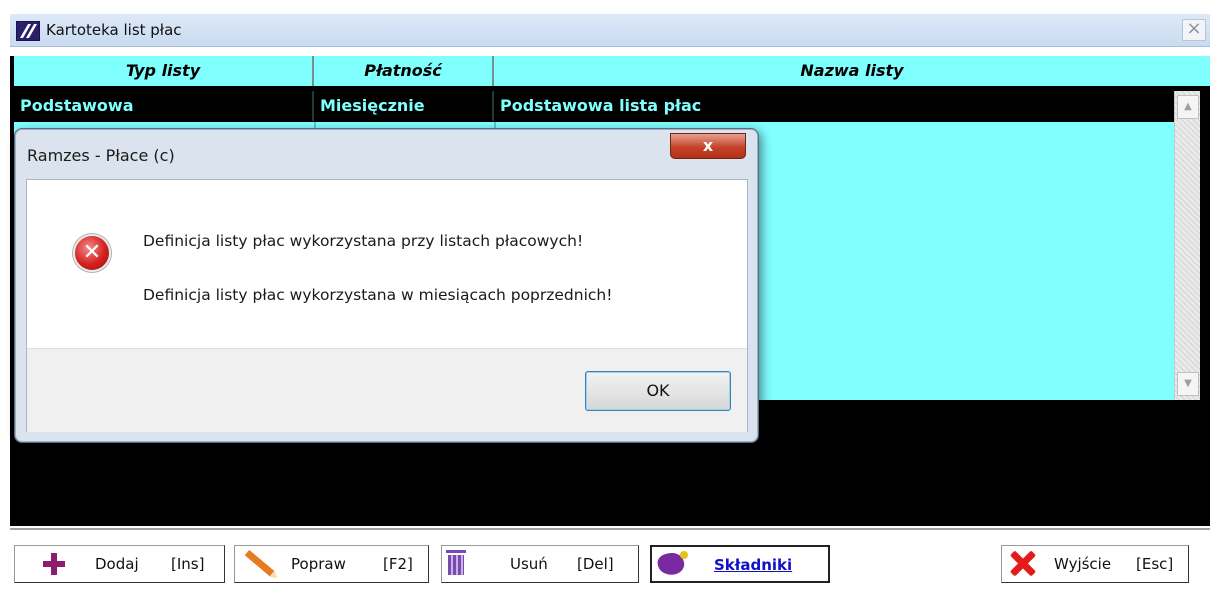  What do you see at coordinates (456, 565) in the screenshot?
I see `trash-body-icon` at bounding box center [456, 565].